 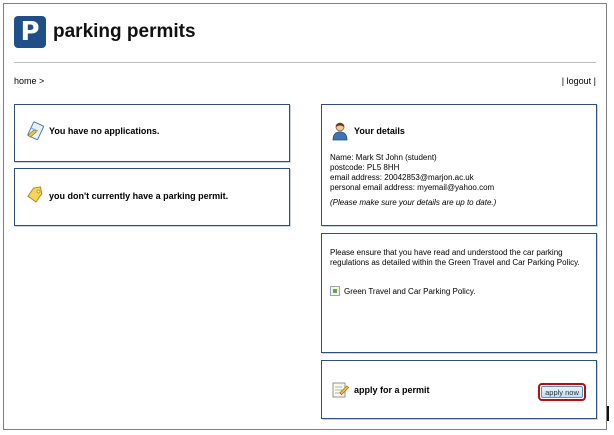 I want to click on text-cursor, so click(x=608, y=413).